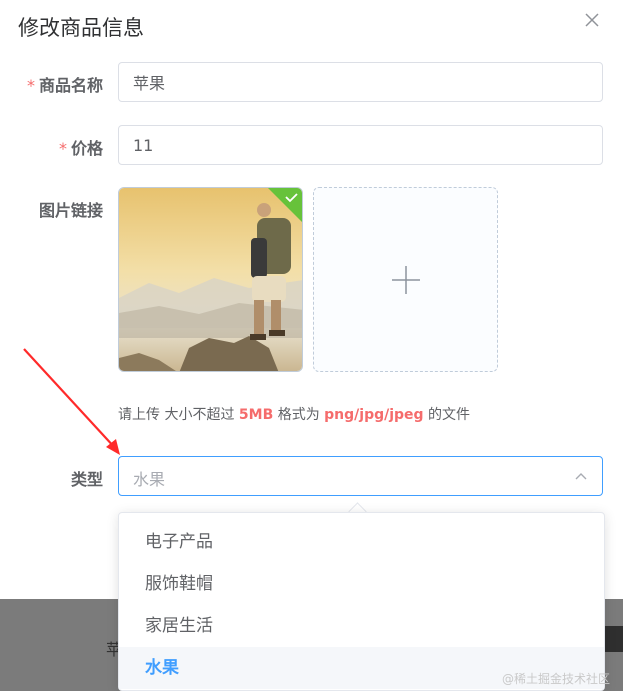  Describe the element at coordinates (70, 210) in the screenshot. I see `image-label: 图片链接` at that location.